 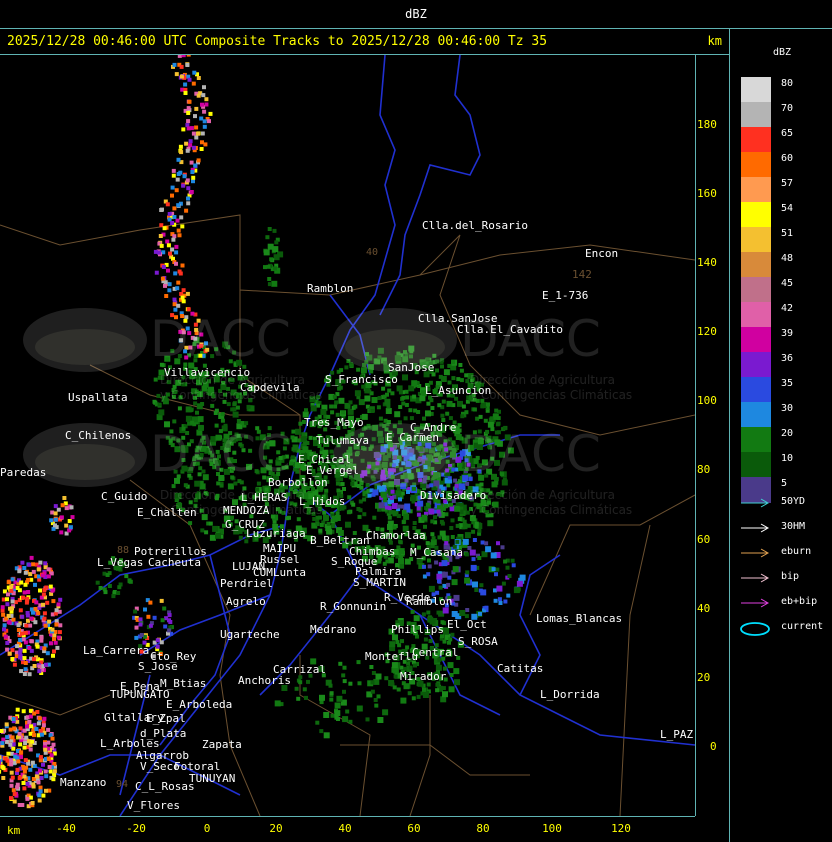 I want to click on legend-swatch-label: 60, so click(x=787, y=158).